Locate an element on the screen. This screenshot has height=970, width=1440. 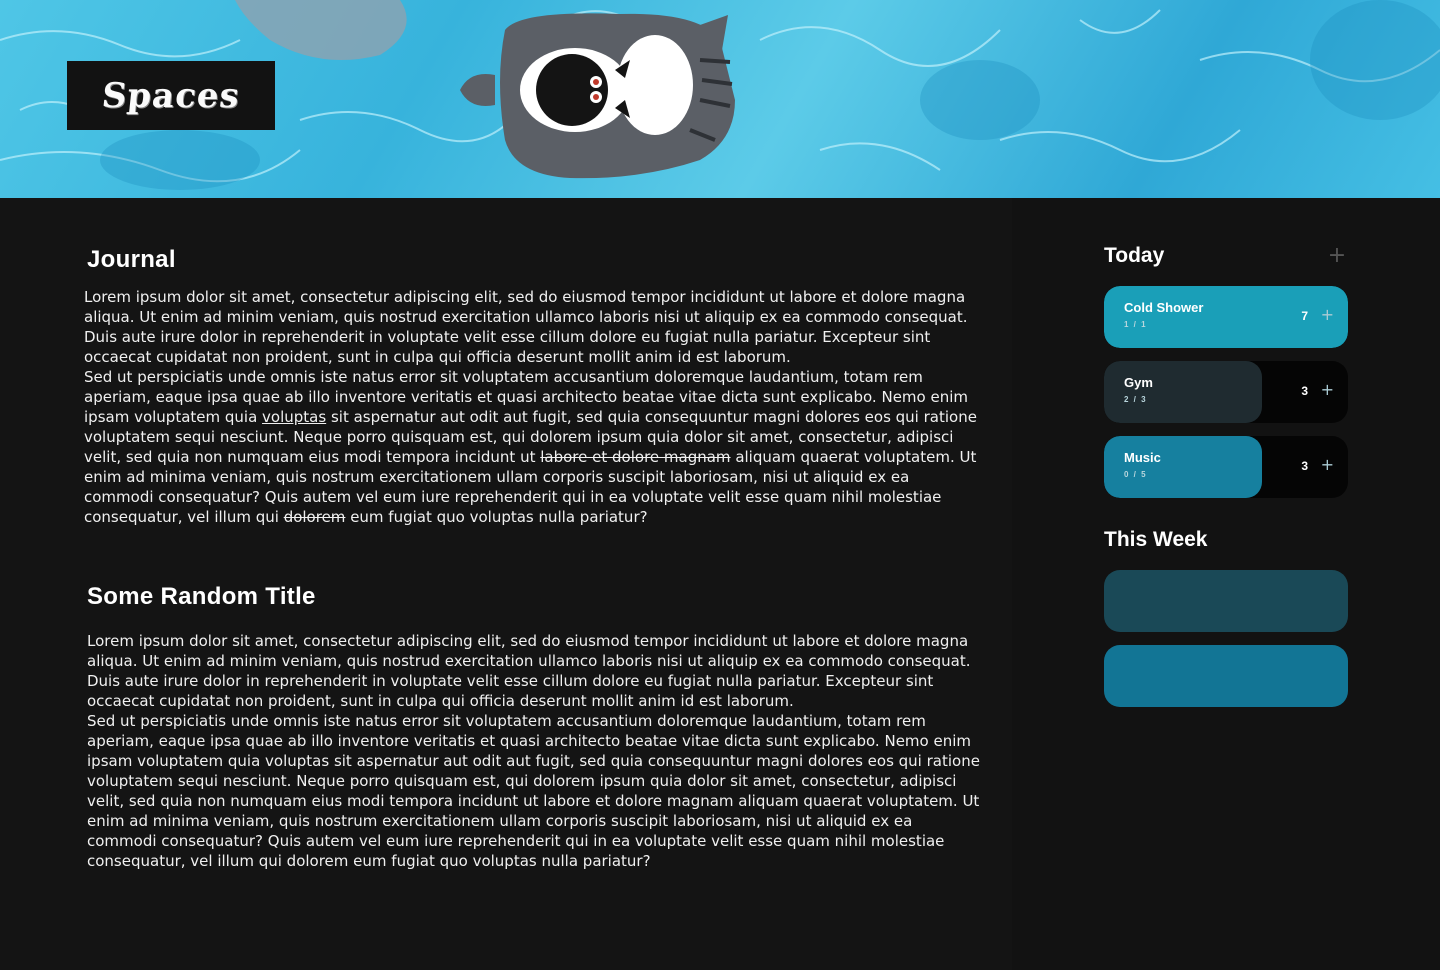
habit-card-cold-shower: Cold Shower 1 / 1 7 + is located at coordinates (1226, 317).